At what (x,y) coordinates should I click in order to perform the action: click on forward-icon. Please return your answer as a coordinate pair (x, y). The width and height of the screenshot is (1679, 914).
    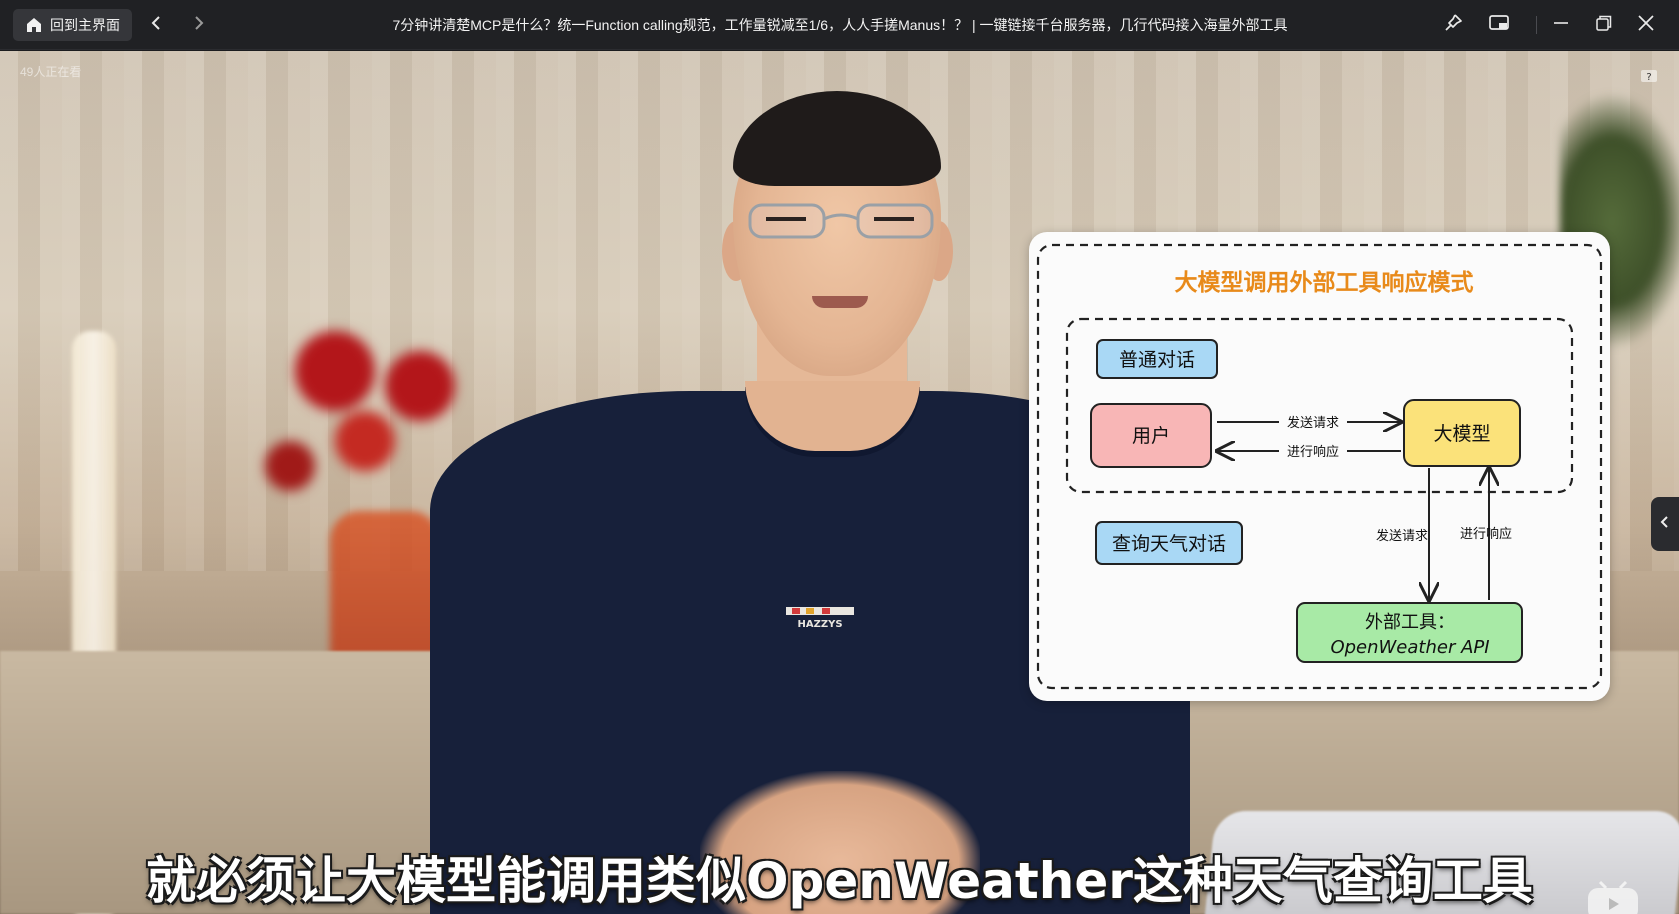
    Looking at the image, I should click on (199, 25).